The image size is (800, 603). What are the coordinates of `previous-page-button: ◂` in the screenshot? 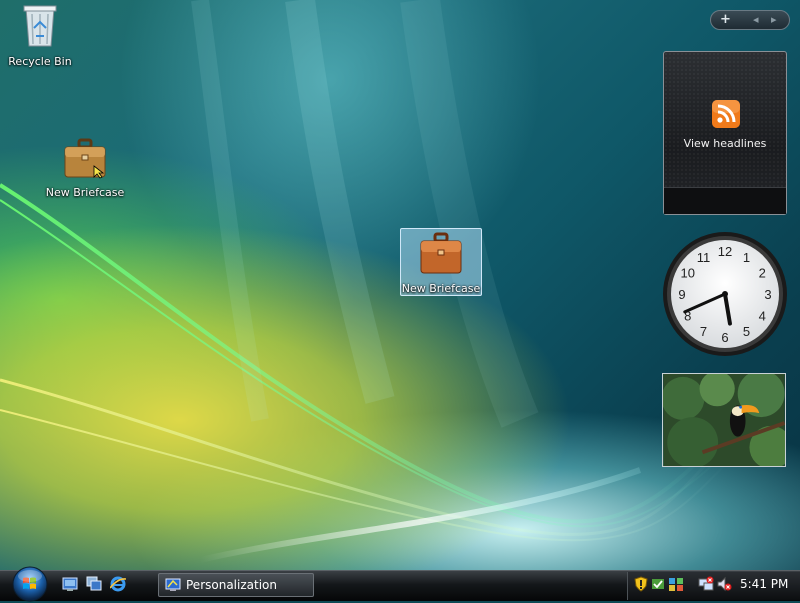 It's located at (756, 19).